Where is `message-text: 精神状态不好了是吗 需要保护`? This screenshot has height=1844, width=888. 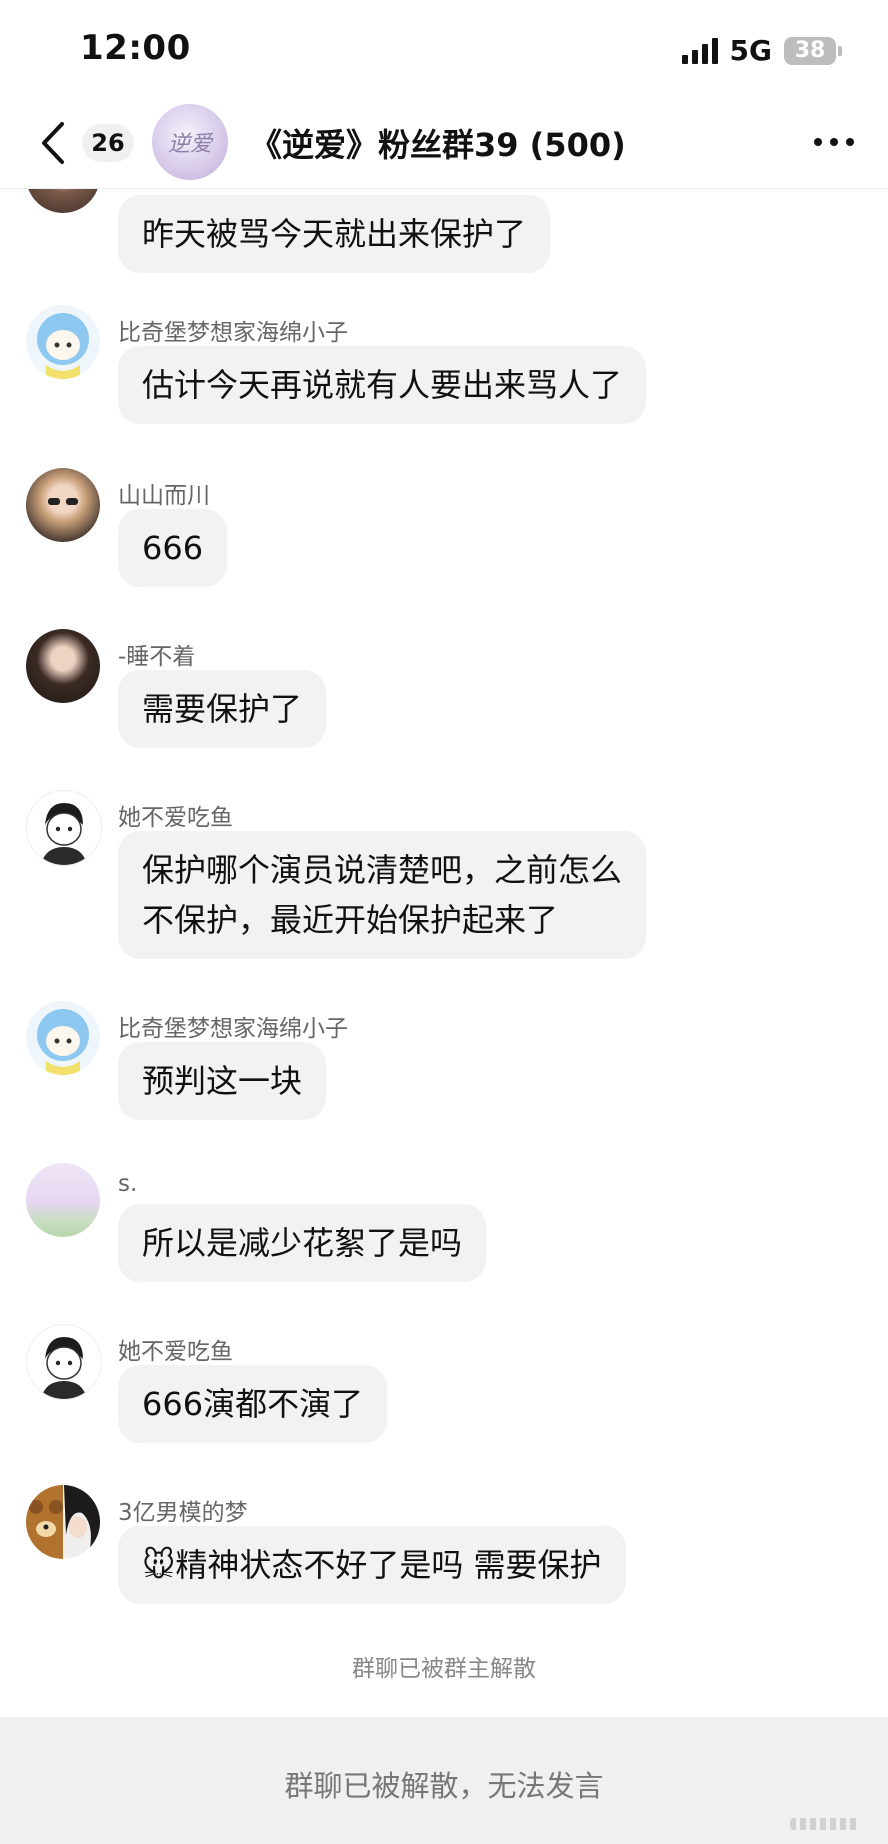
message-text: 精神状态不好了是吗 需要保护 is located at coordinates (388, 1565).